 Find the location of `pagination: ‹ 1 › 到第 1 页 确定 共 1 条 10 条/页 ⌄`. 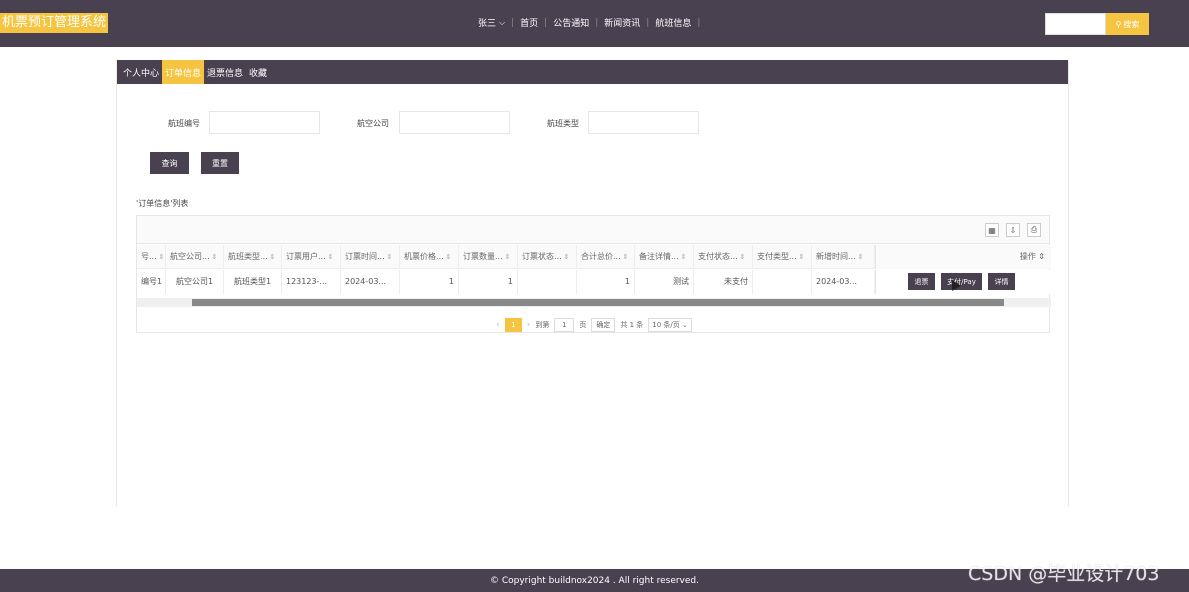

pagination: ‹ 1 › 到第 1 页 确定 共 1 条 10 条/页 ⌄ is located at coordinates (594, 325).